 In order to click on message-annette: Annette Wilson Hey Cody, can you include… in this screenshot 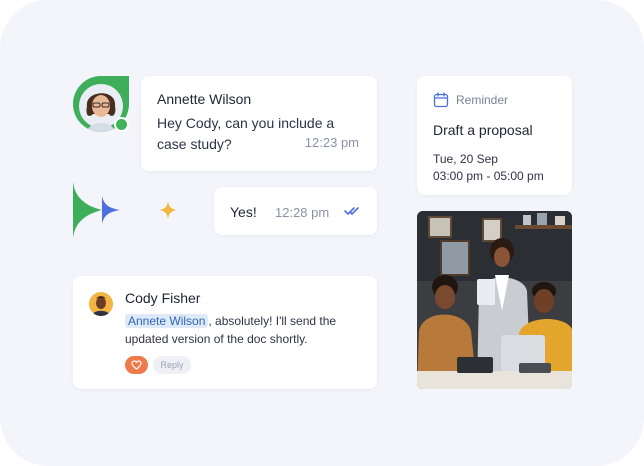, I will do `click(259, 123)`.